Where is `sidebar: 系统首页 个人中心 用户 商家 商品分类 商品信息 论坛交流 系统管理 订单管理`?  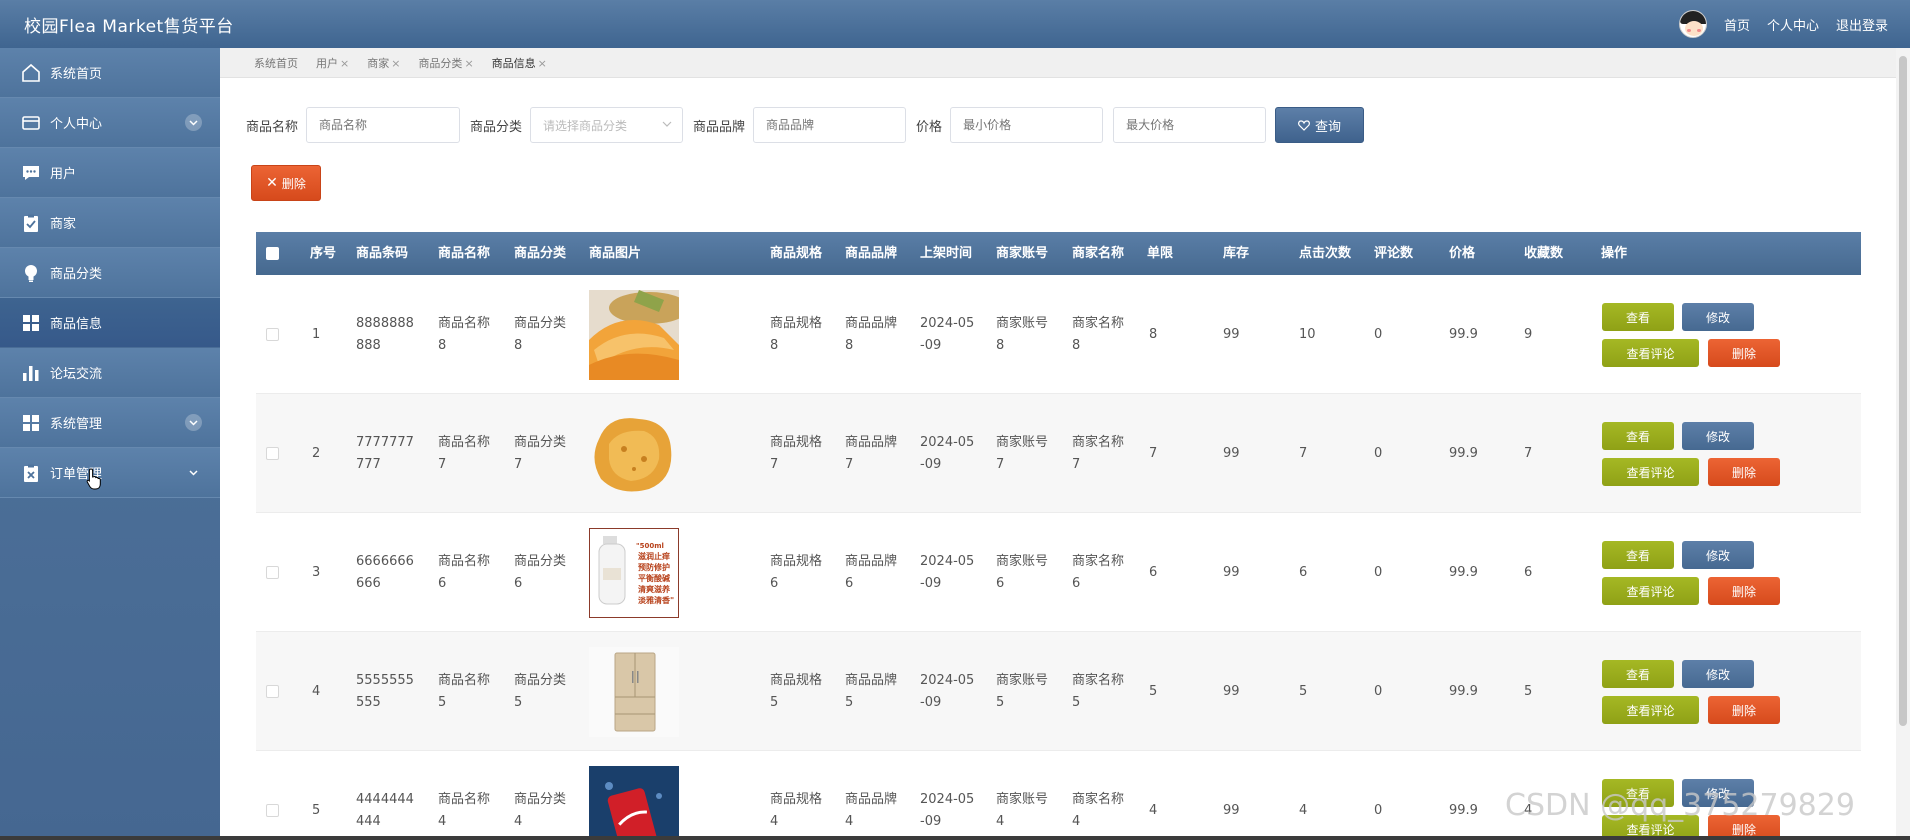 sidebar: 系统首页 个人中心 用户 商家 商品分类 商品信息 论坛交流 系统管理 订单管理 is located at coordinates (110, 444).